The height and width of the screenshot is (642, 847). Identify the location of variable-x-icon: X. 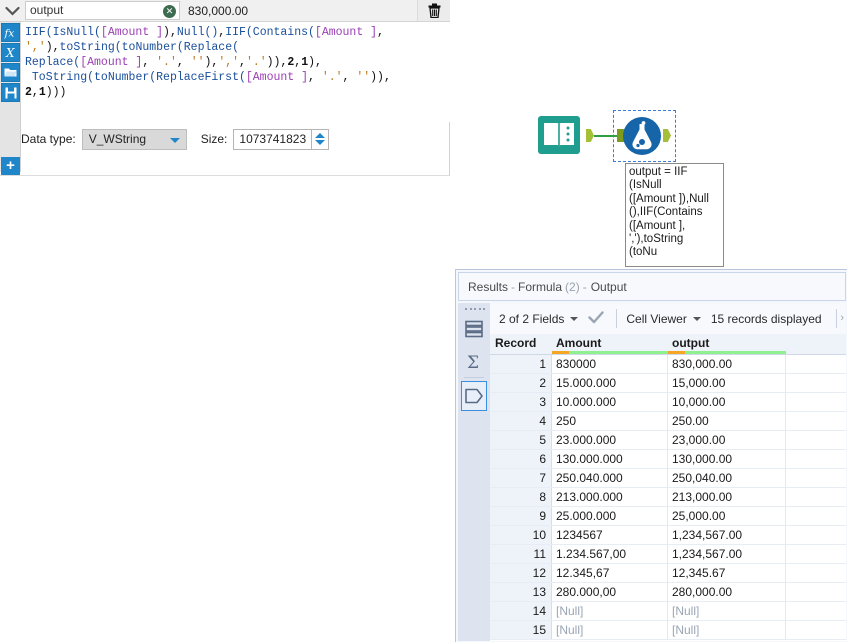
(10, 52).